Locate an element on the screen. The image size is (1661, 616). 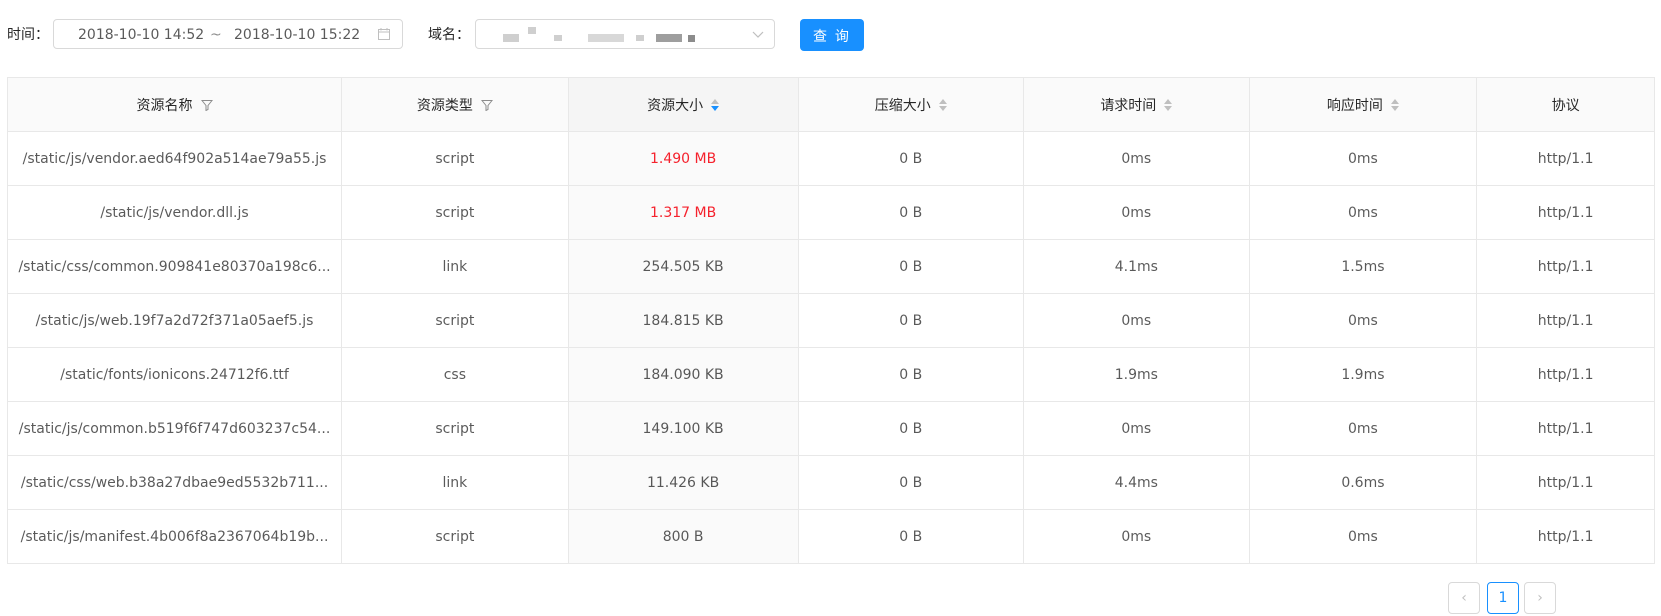
next-page-button: › is located at coordinates (1540, 598).